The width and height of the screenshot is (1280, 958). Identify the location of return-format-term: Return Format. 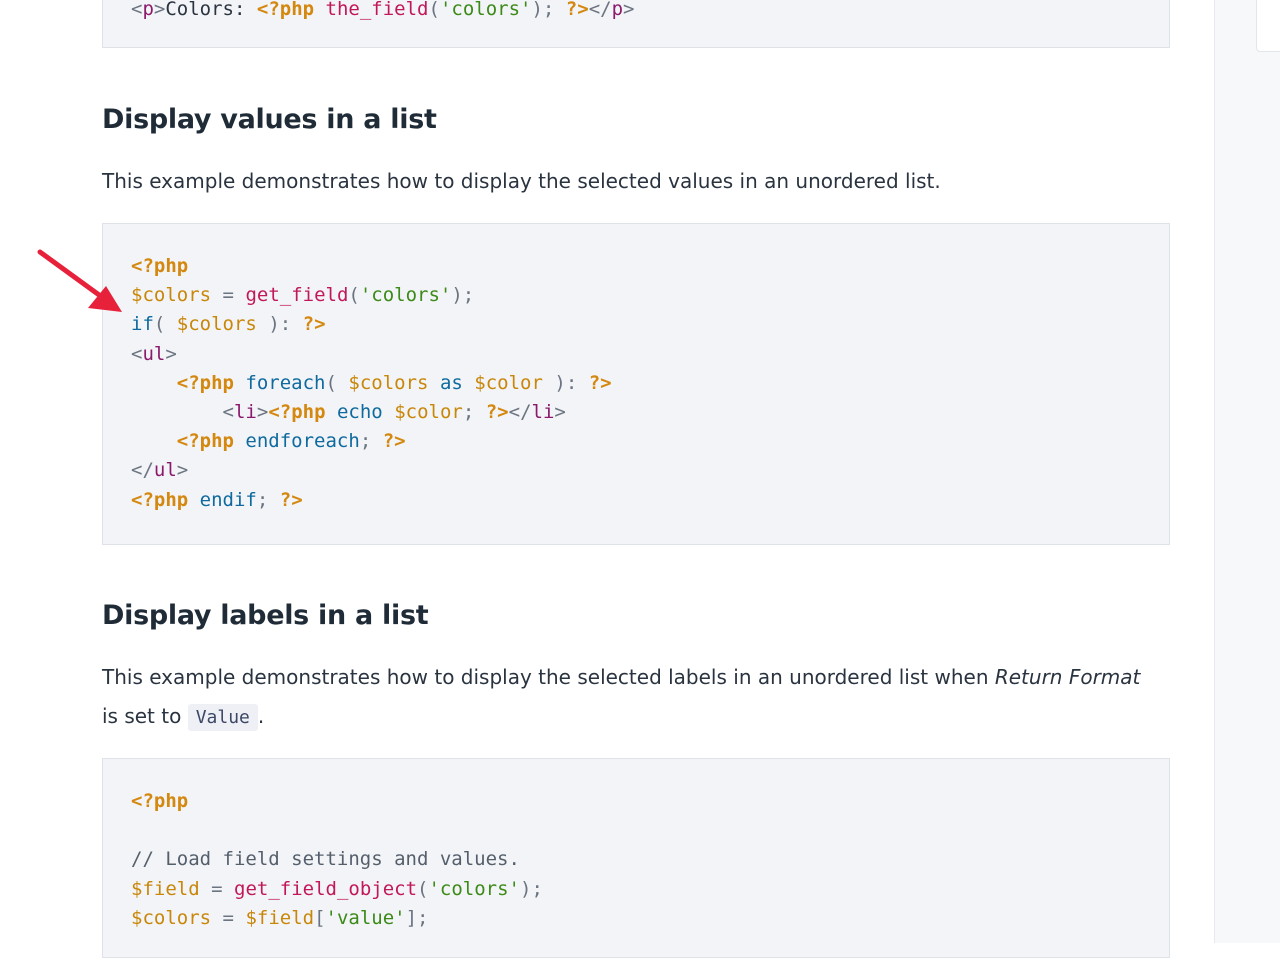
(1067, 677).